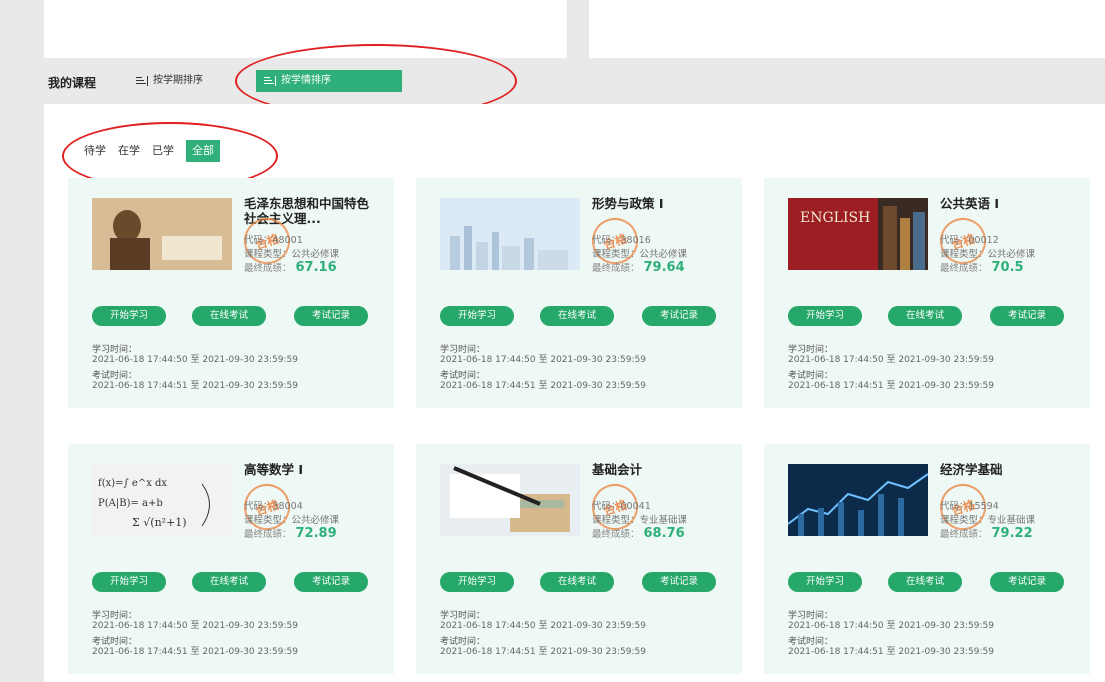 The image size is (1105, 682). Describe the element at coordinates (159, 522) in the screenshot. I see `svg-text: Σ √(n²+1)` at that location.